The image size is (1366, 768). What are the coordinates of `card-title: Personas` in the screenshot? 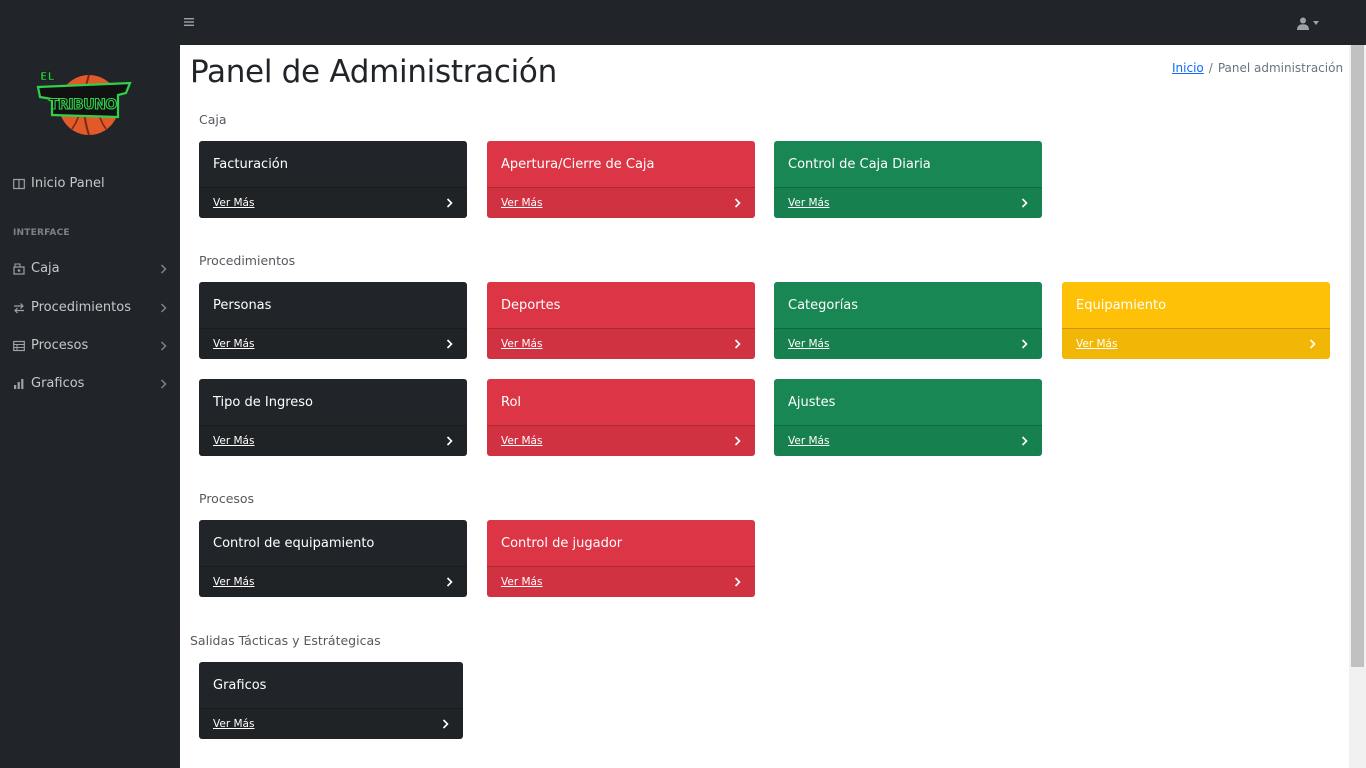 It's located at (242, 305).